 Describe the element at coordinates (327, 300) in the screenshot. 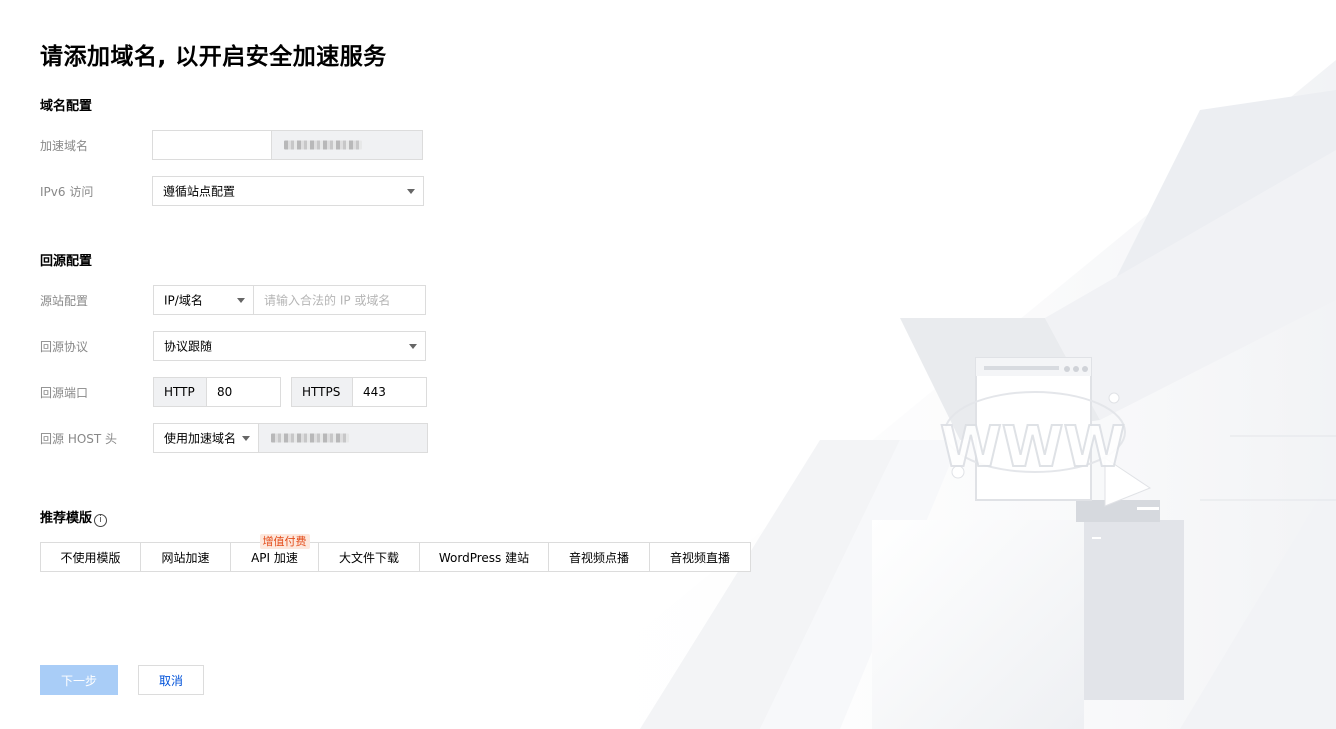

I see `origin-address-placeholder: 请输入合法的 IP 或域名` at that location.